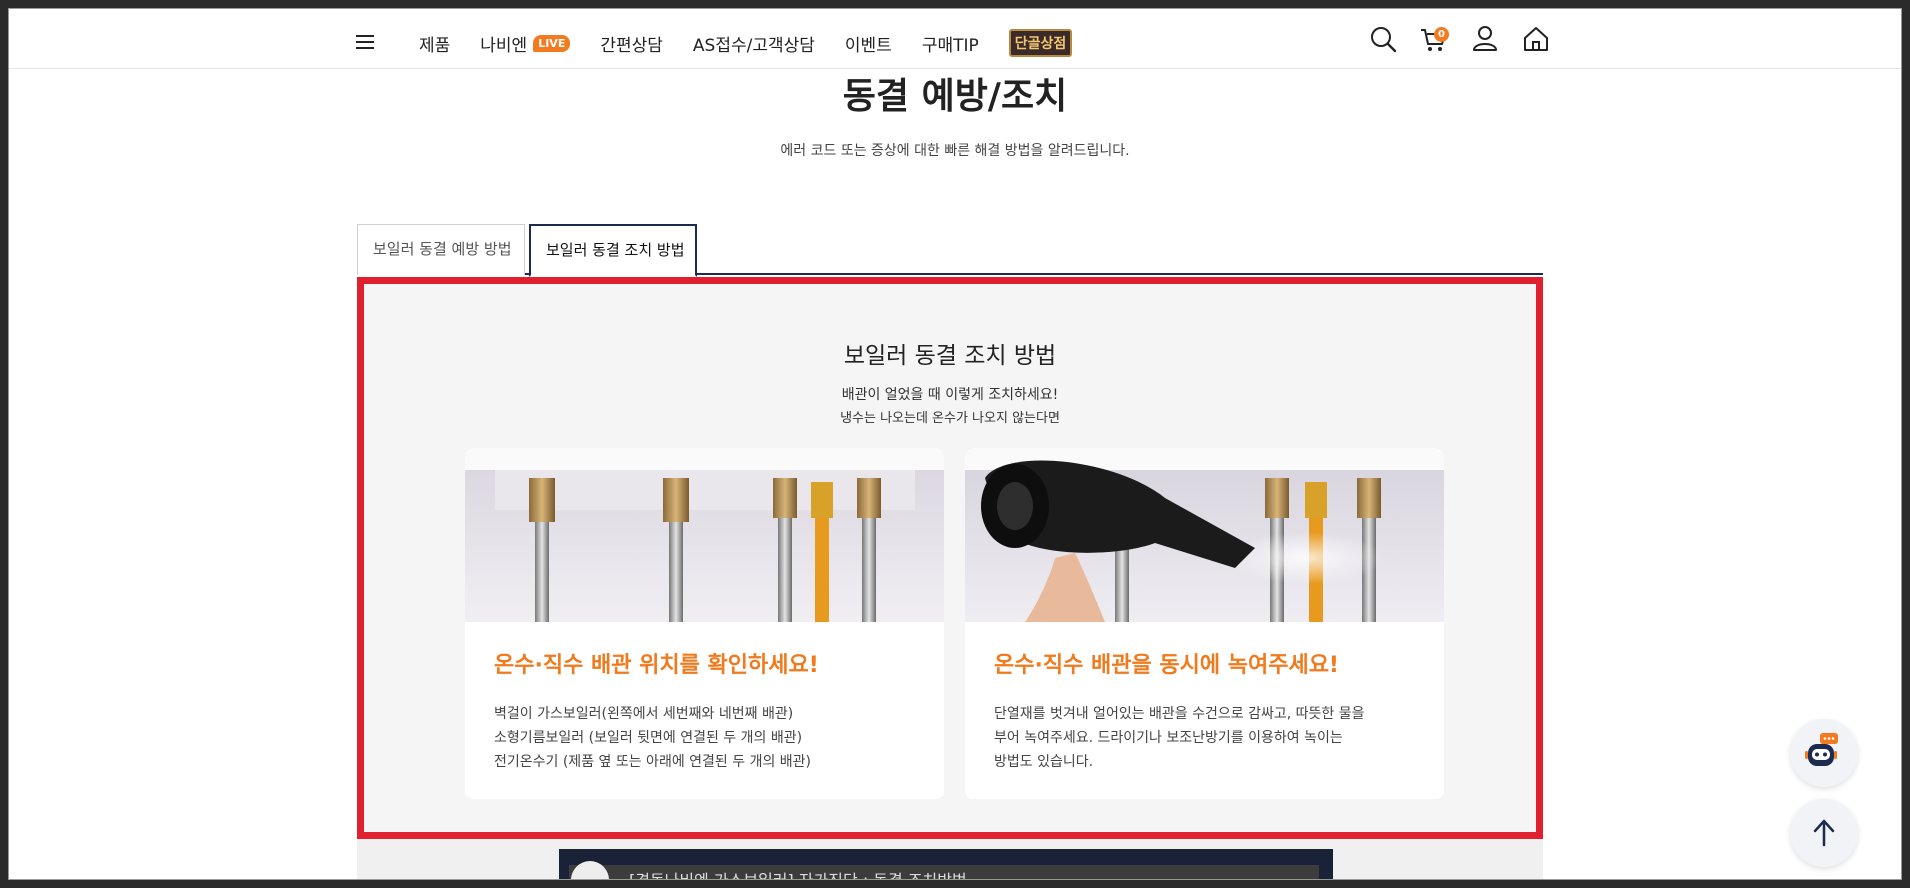 This screenshot has width=1910, height=888. Describe the element at coordinates (798, 873) in the screenshot. I see `video-title: [경동나비엔 가스보일러] 자가진단 : 동결 조치방법` at that location.